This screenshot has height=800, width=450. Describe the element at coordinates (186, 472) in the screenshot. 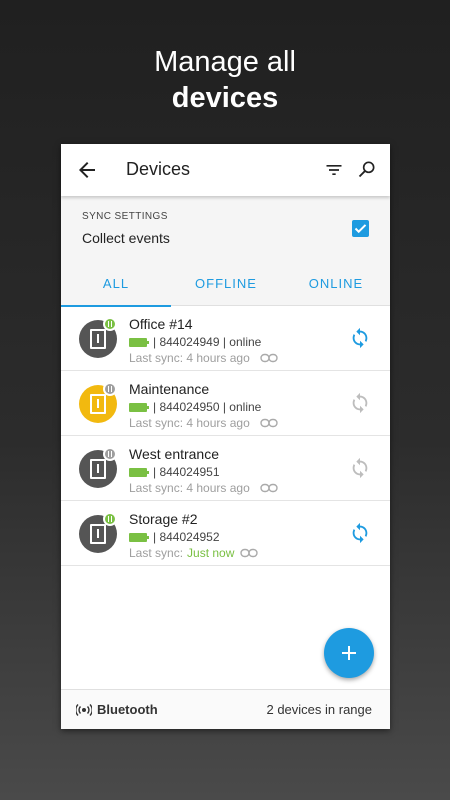

I see `device-id-status: | 844024951` at that location.